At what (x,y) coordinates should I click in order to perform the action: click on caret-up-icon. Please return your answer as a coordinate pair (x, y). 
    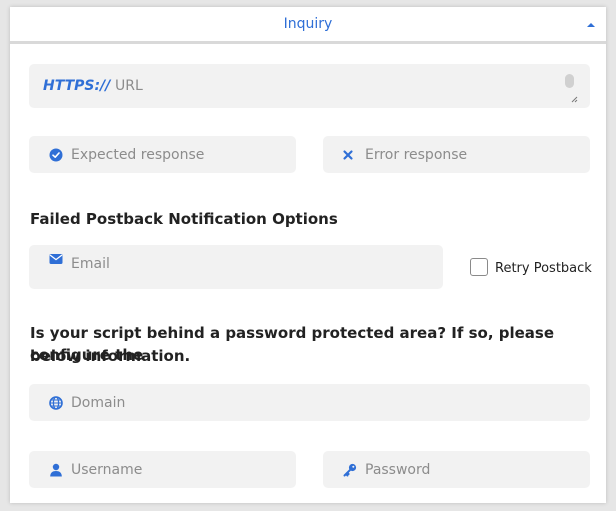
    Looking at the image, I should click on (591, 25).